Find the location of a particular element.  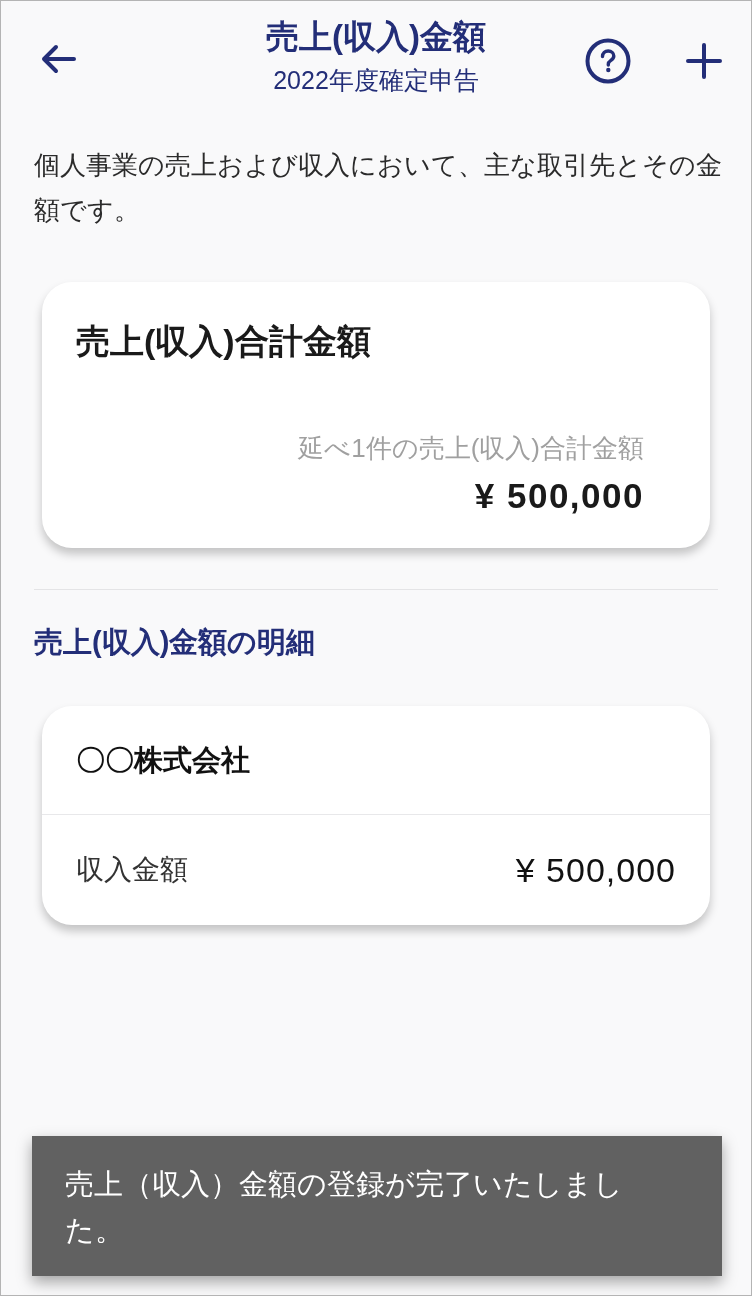

section-heading: 売上(収入)金額の明細 is located at coordinates (175, 642).